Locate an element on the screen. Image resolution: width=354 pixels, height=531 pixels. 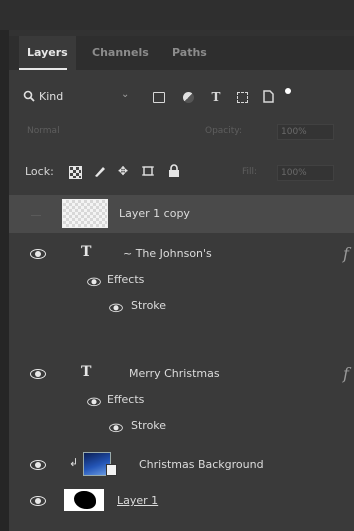
clipping-mask-icon: ↲ is located at coordinates (74, 462).